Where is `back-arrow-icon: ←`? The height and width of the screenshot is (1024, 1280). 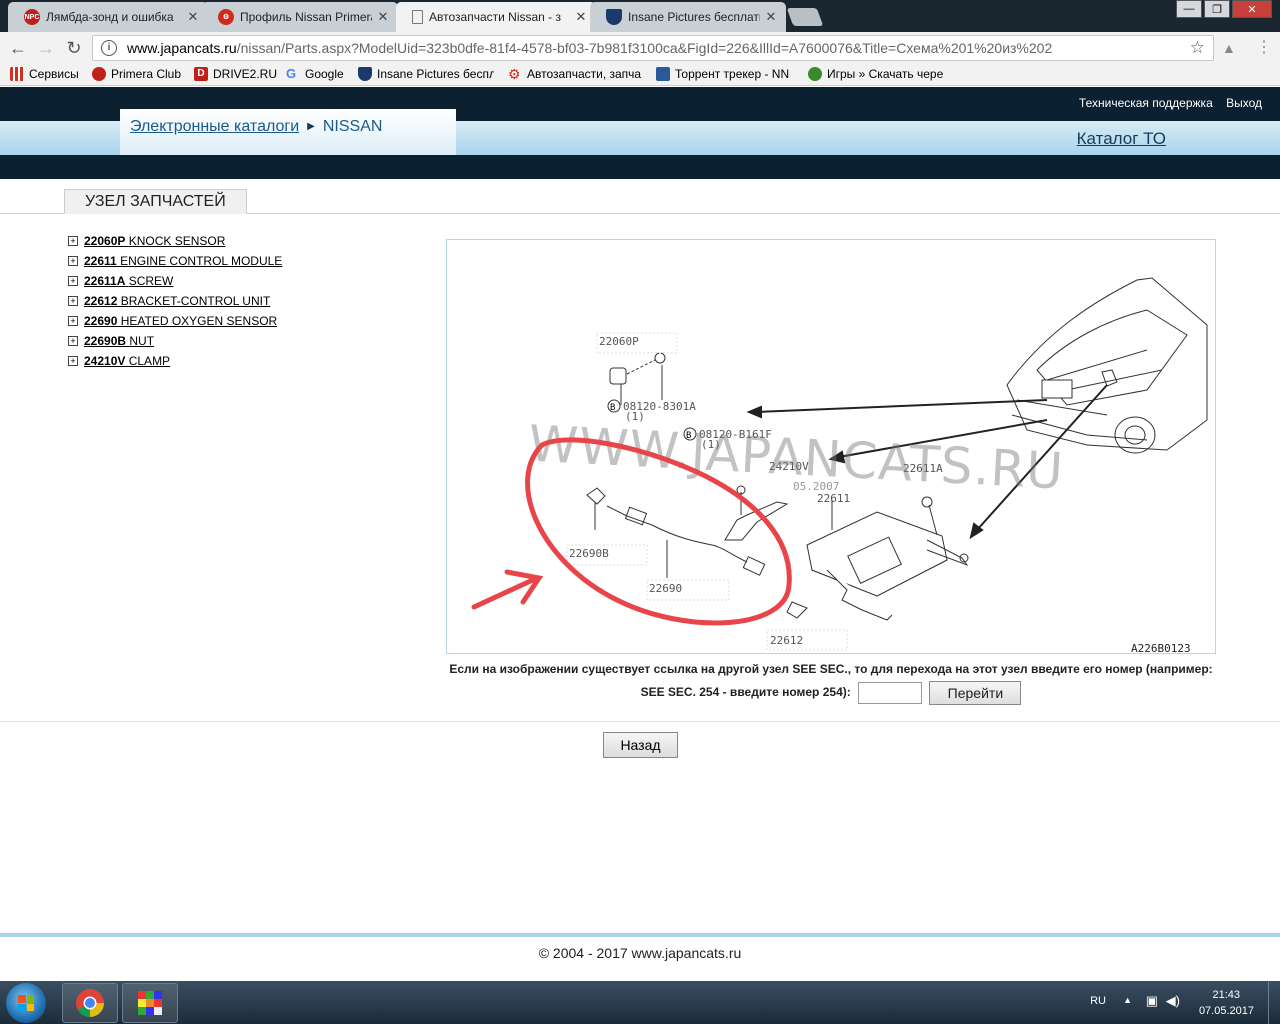
back-arrow-icon: ← is located at coordinates (18, 48).